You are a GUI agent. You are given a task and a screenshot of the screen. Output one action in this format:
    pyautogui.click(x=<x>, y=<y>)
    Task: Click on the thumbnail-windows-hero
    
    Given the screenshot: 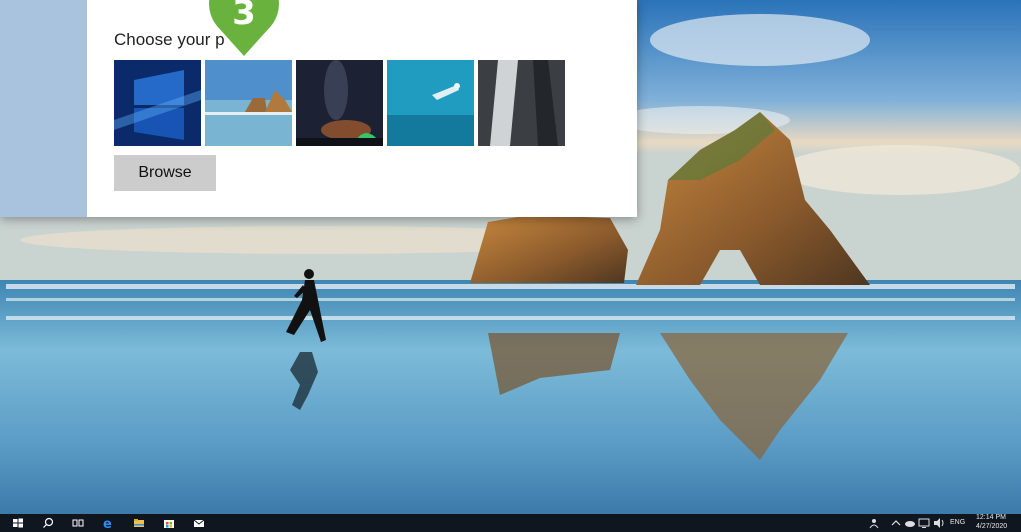 What is the action you would take?
    pyautogui.click(x=157, y=103)
    